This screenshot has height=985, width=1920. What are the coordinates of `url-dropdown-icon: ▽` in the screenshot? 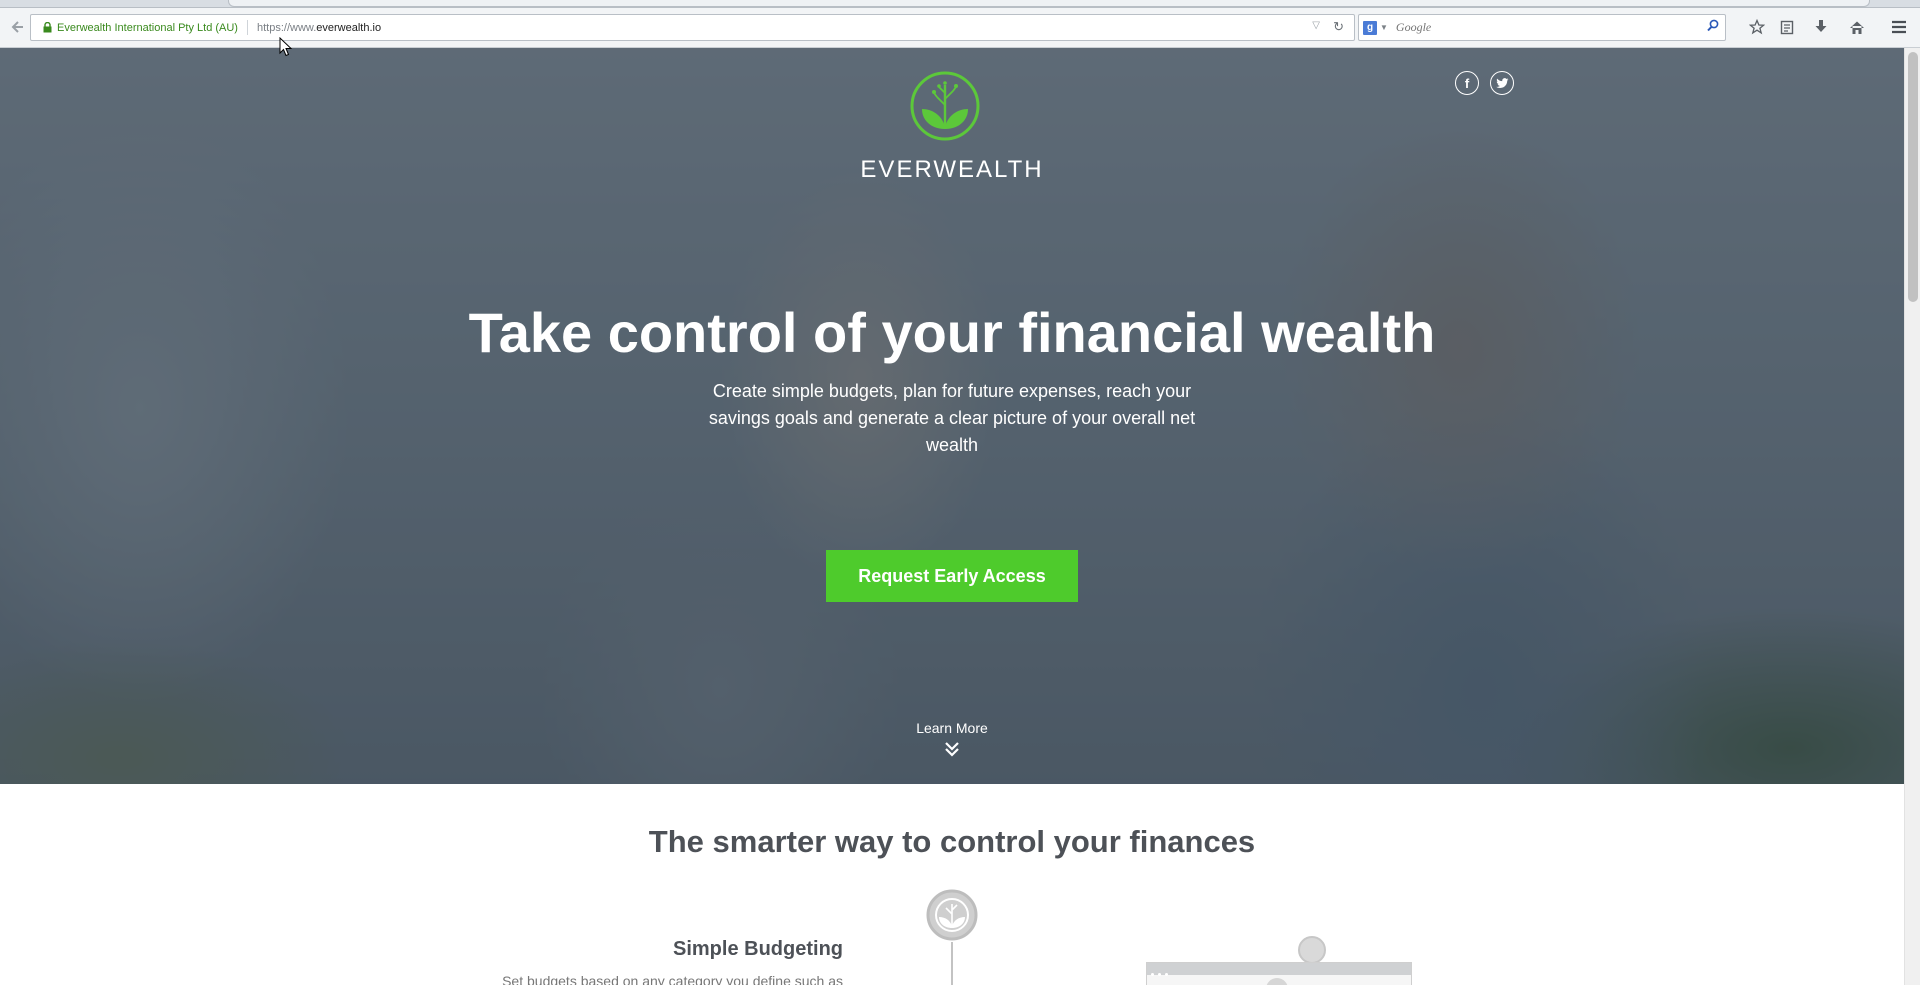 It's located at (1316, 25).